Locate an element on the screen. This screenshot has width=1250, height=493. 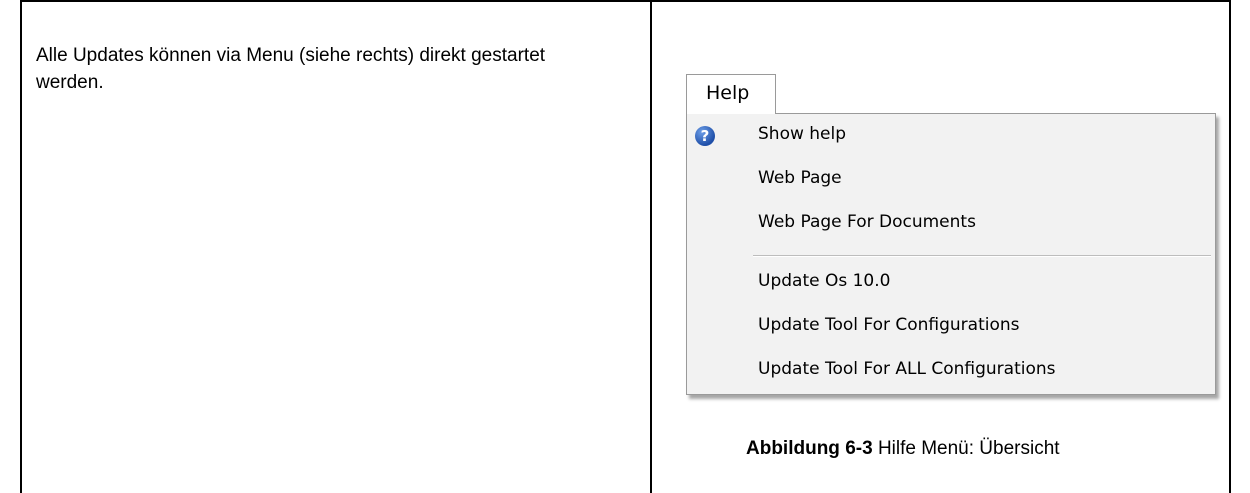
menu-item-update-tool-configurations: Update Tool For Configurations is located at coordinates (951, 327).